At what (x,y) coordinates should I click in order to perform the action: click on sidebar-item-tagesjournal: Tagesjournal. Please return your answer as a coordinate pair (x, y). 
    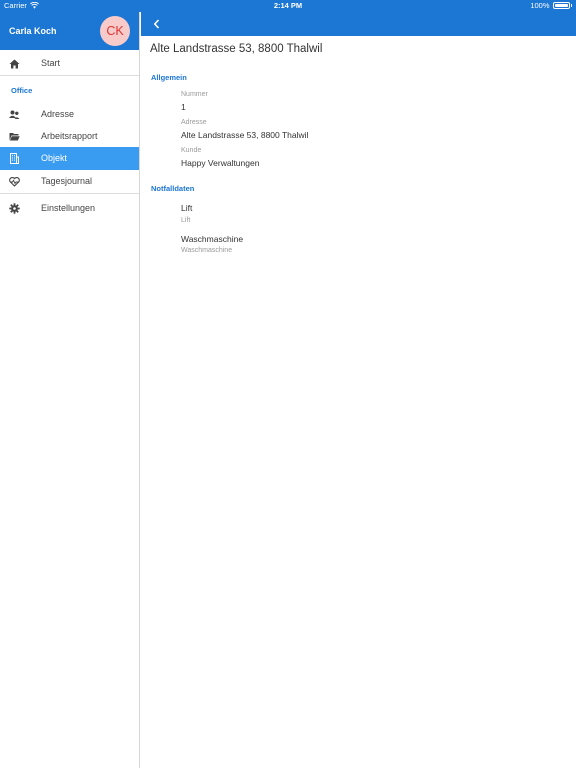
    Looking at the image, I should click on (69, 181).